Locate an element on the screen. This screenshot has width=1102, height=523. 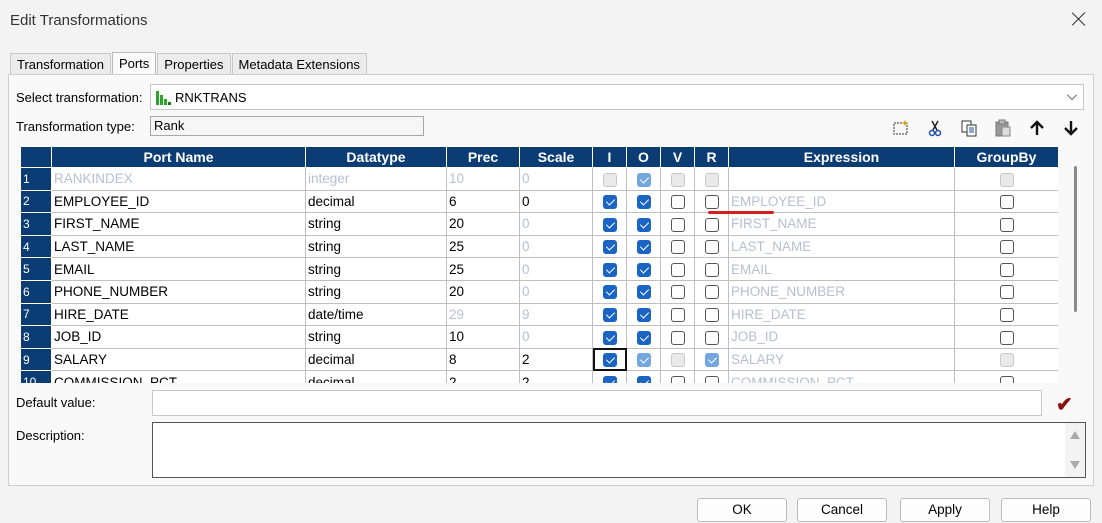
cancel-button: Cancel is located at coordinates (842, 510).